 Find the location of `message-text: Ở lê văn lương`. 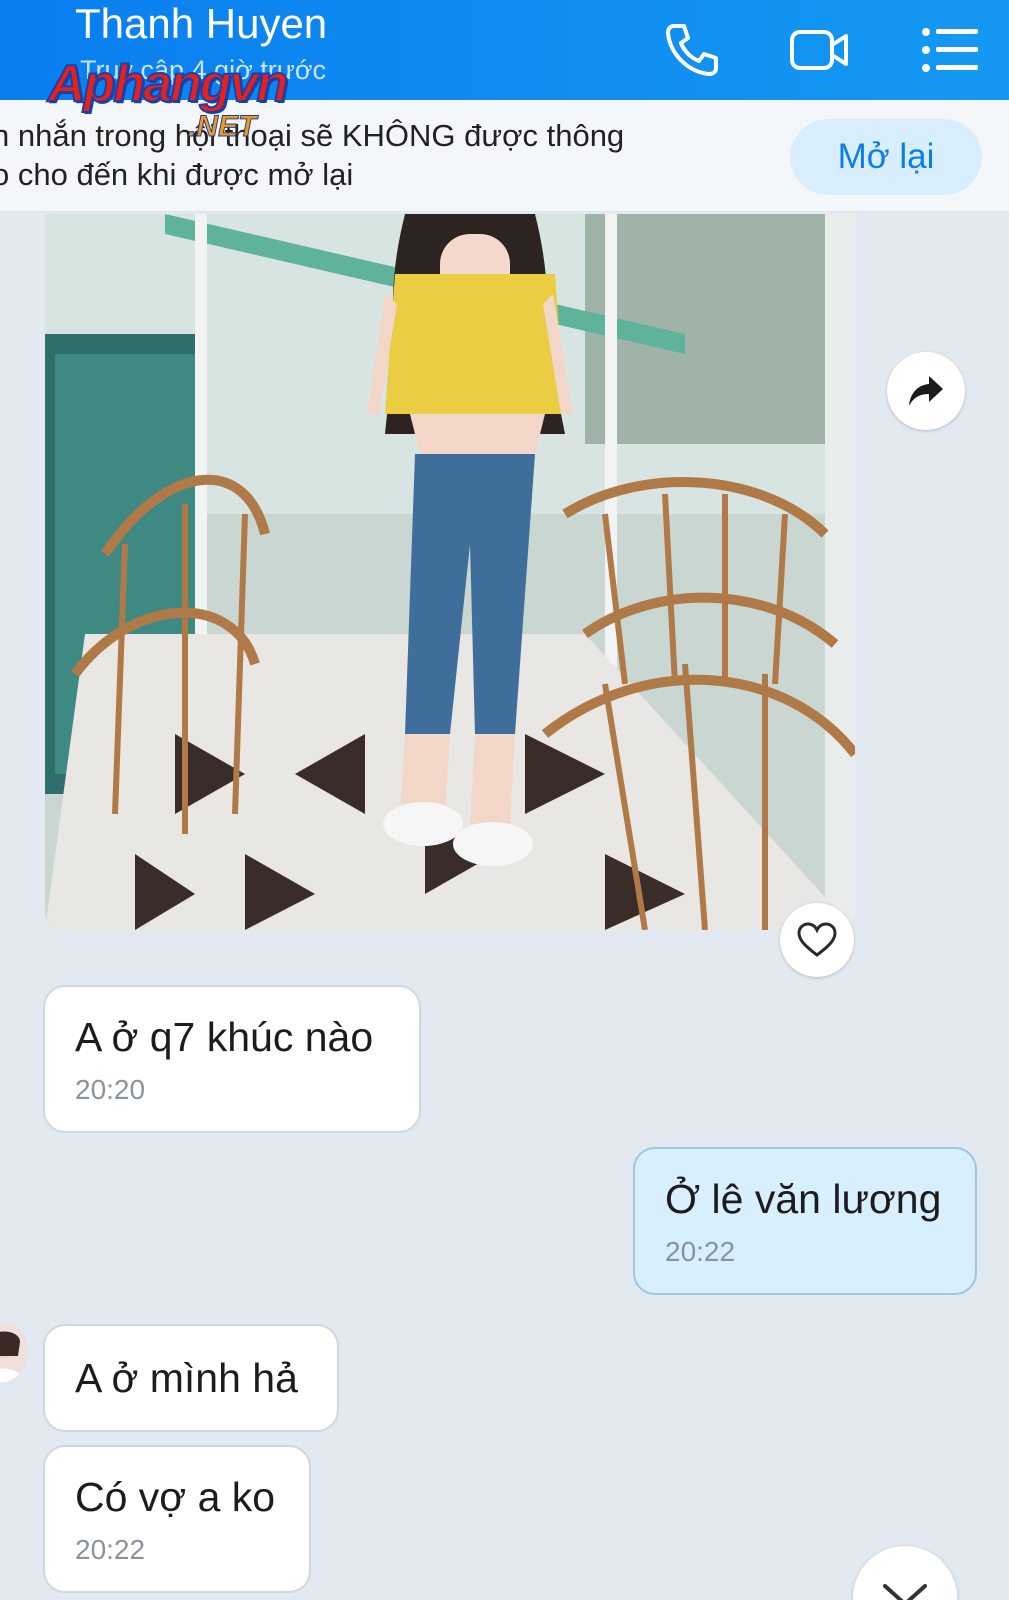

message-text: Ở lê văn lương is located at coordinates (803, 1199).